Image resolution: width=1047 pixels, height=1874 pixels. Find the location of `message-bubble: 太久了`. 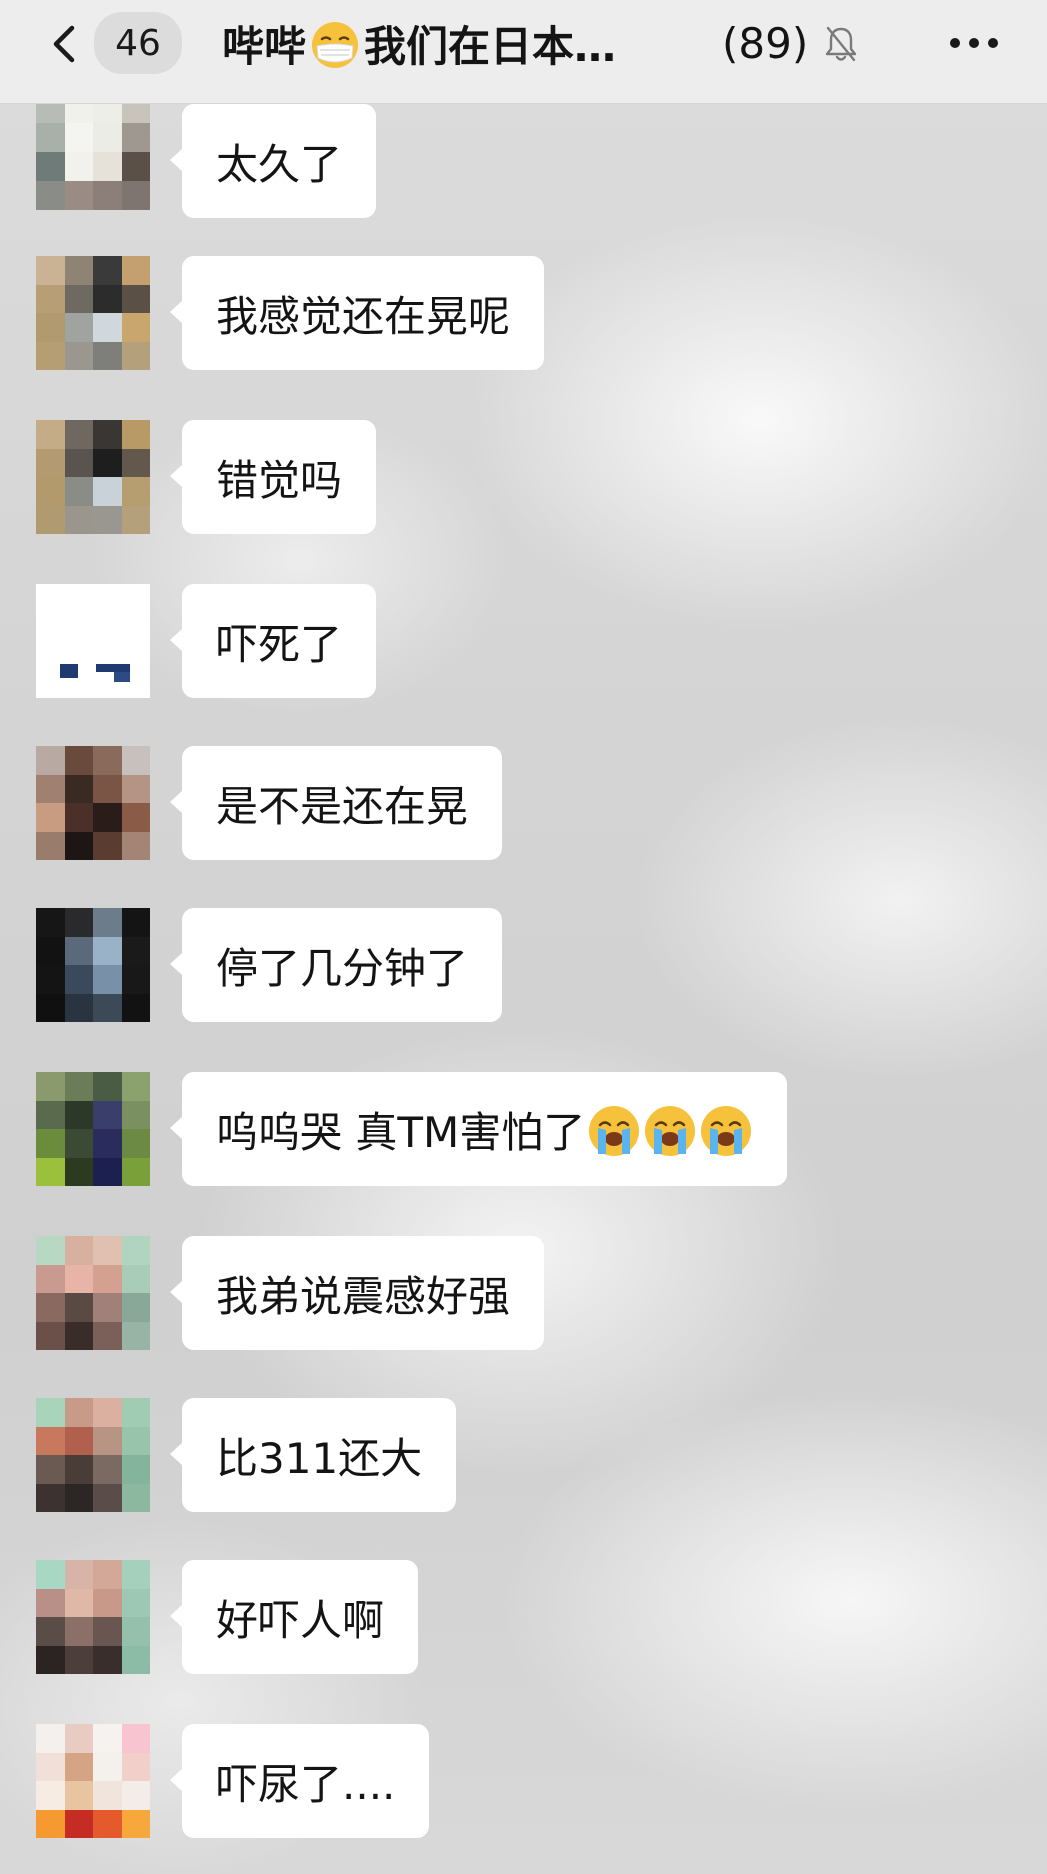

message-bubble: 太久了 is located at coordinates (273, 161).